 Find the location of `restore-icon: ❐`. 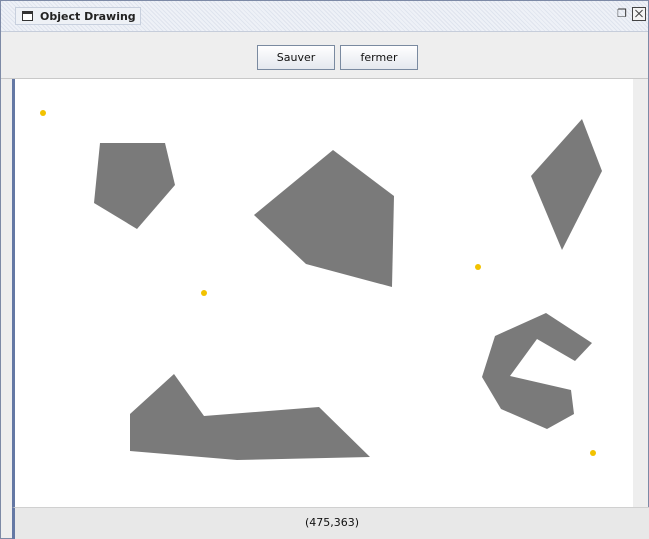

restore-icon: ❐ is located at coordinates (622, 14).